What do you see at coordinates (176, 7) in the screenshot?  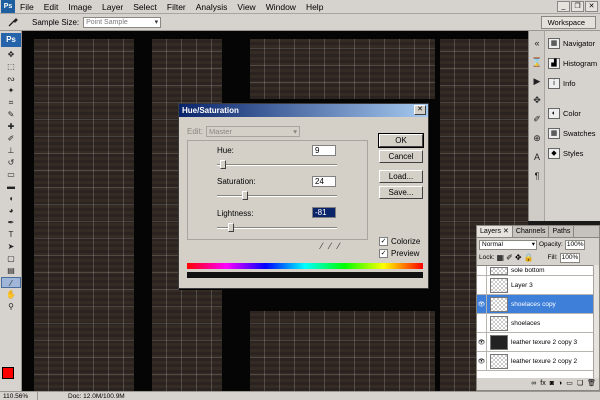 I see `menu-filter: Filter` at bounding box center [176, 7].